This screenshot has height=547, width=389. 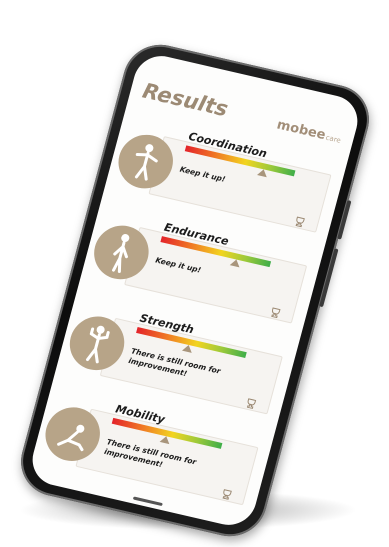 I want to click on logo-main-text: mobee, so click(x=301, y=130).